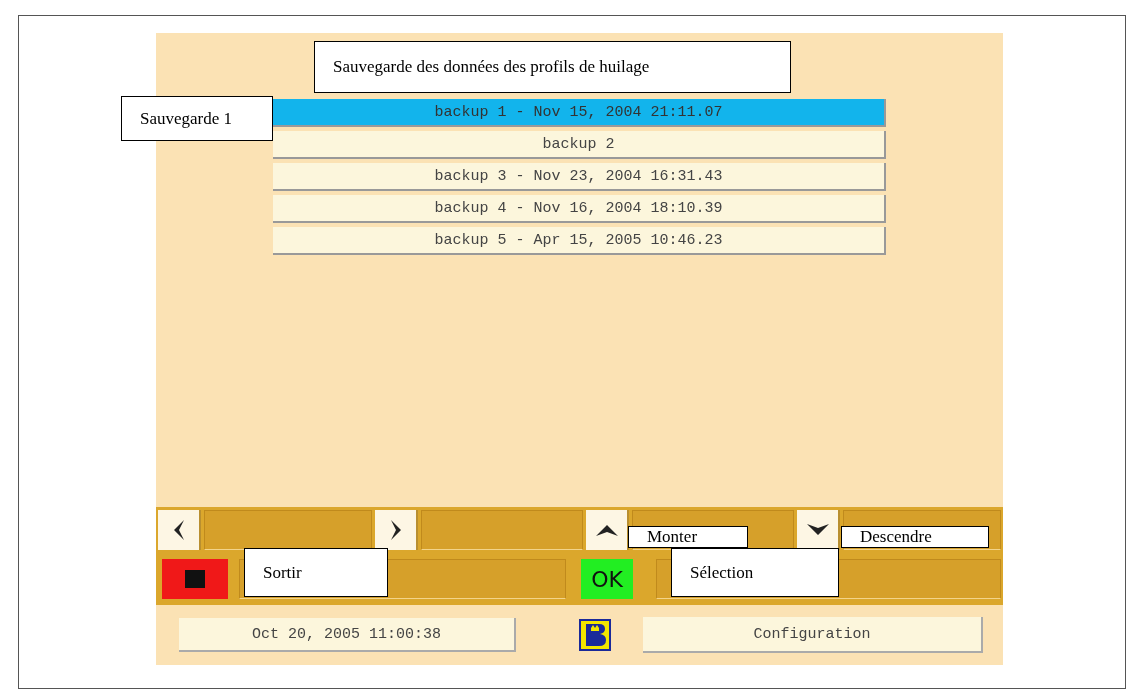 The width and height of the screenshot is (1145, 693). Describe the element at coordinates (579, 177) in the screenshot. I see `backup-list-item: backup 3 - Nov 23, 2004 16:31.43` at that location.